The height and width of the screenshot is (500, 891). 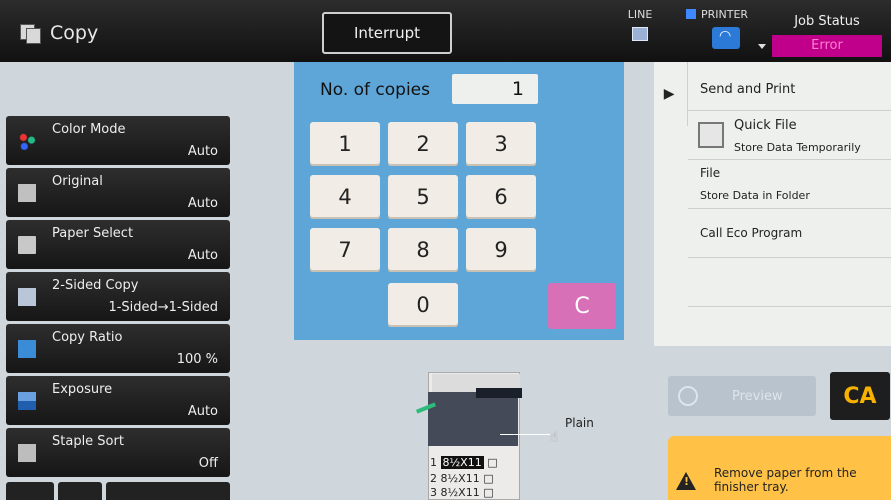 What do you see at coordinates (423, 250) in the screenshot?
I see `key-8: 8` at bounding box center [423, 250].